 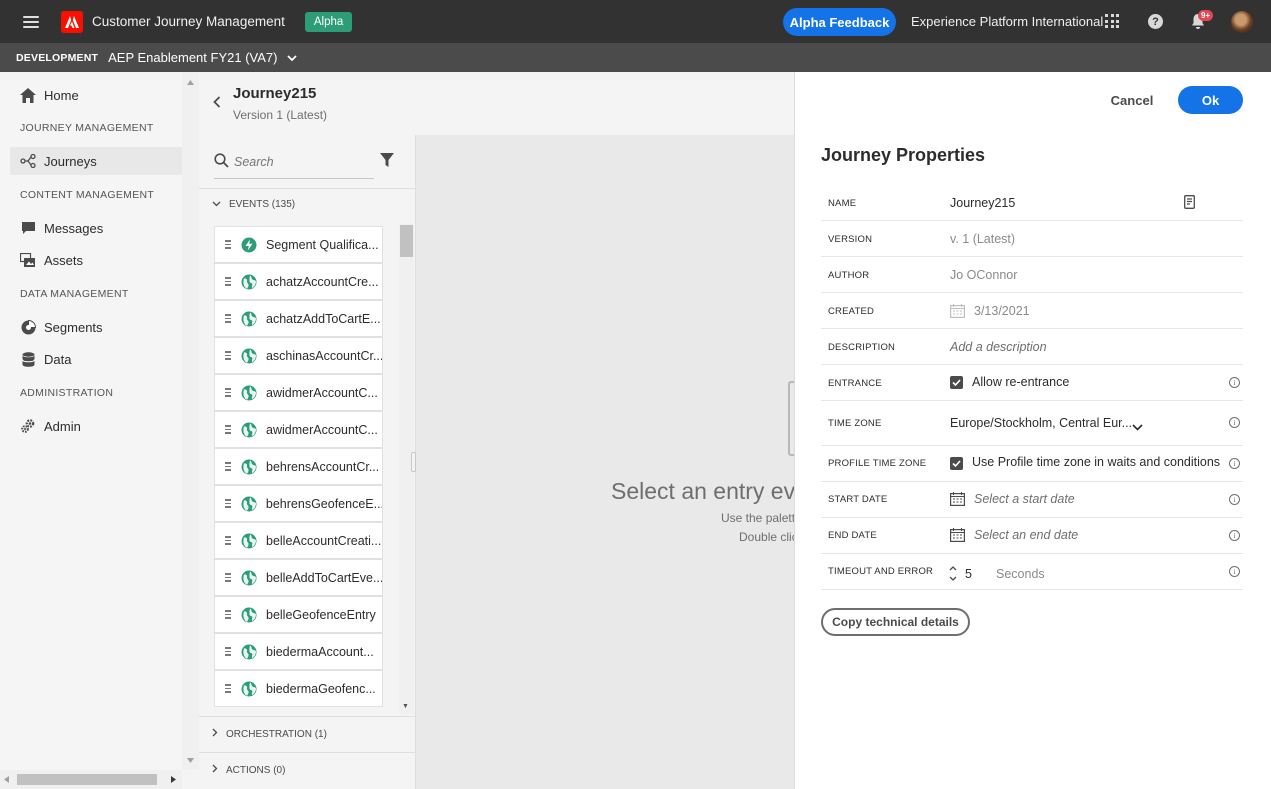 I want to click on name-field: Journey215, so click(x=982, y=203).